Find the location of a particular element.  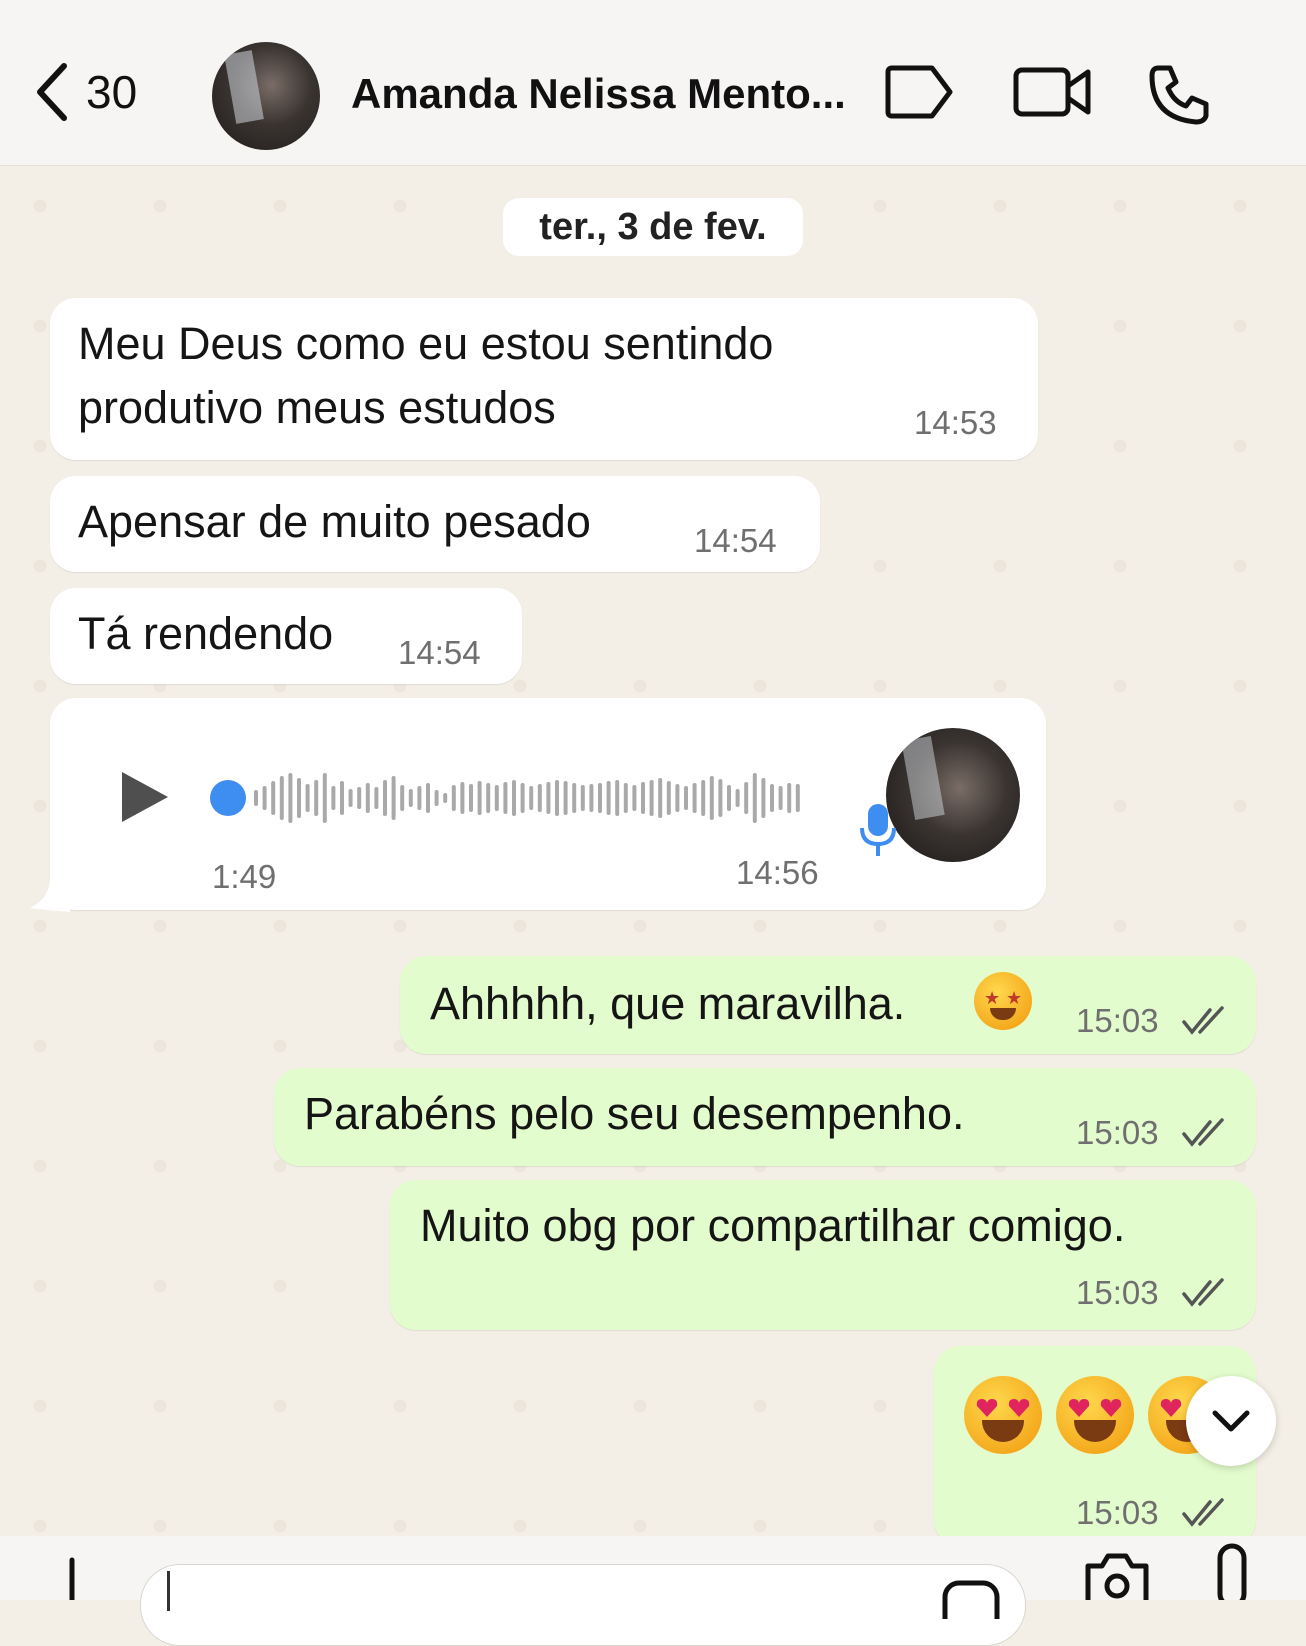

scroll-to-bottom-button is located at coordinates (1231, 1421).